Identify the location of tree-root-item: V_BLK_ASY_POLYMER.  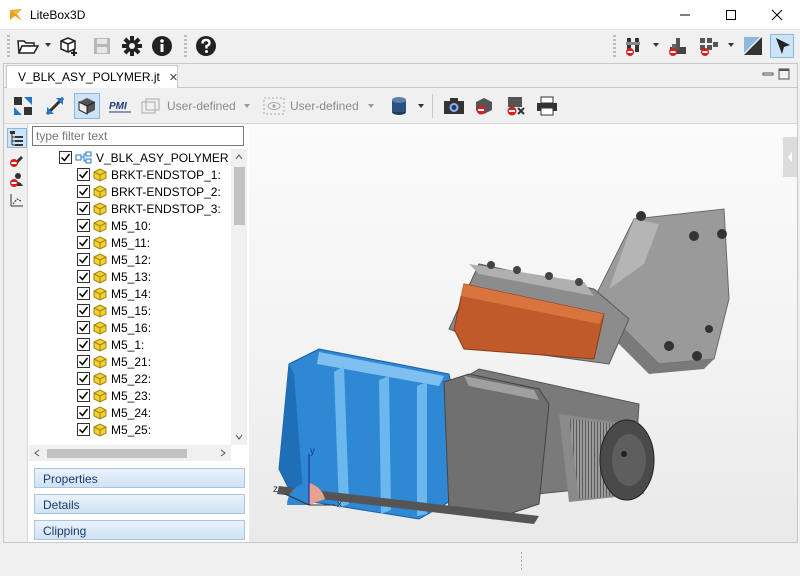
(129, 157).